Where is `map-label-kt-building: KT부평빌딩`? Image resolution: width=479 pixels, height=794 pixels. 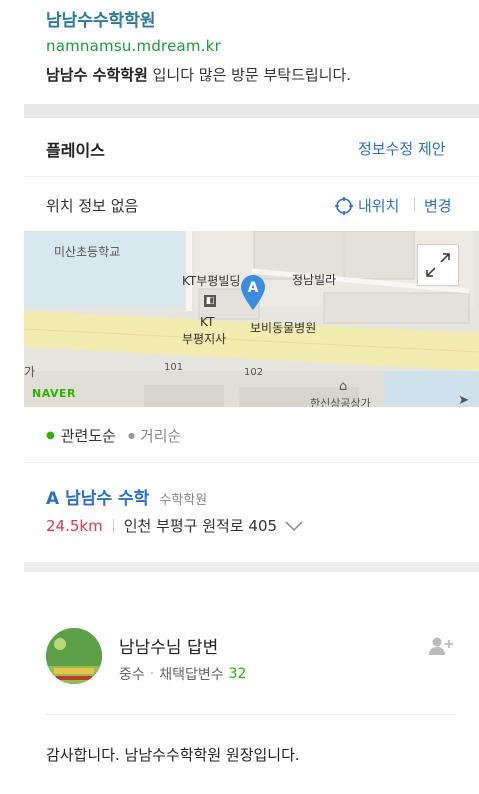
map-label-kt-building: KT부평빌딩 is located at coordinates (211, 281).